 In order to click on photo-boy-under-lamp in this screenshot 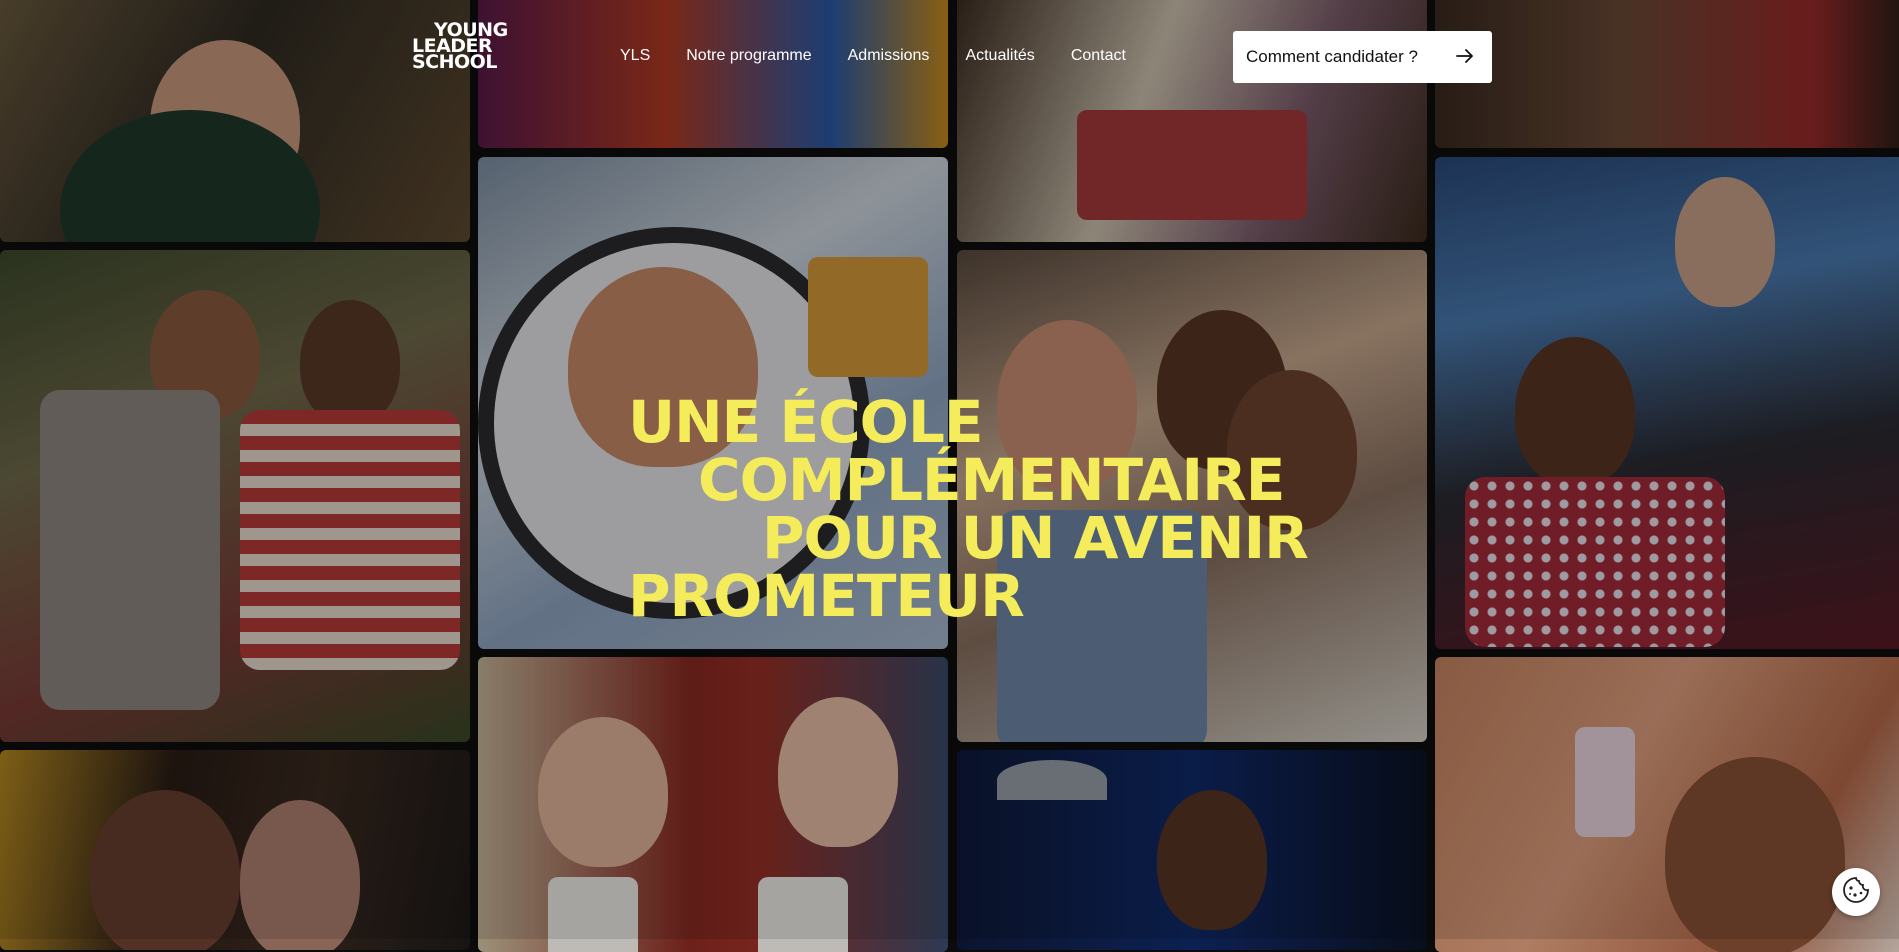, I will do `click(1192, 850)`.